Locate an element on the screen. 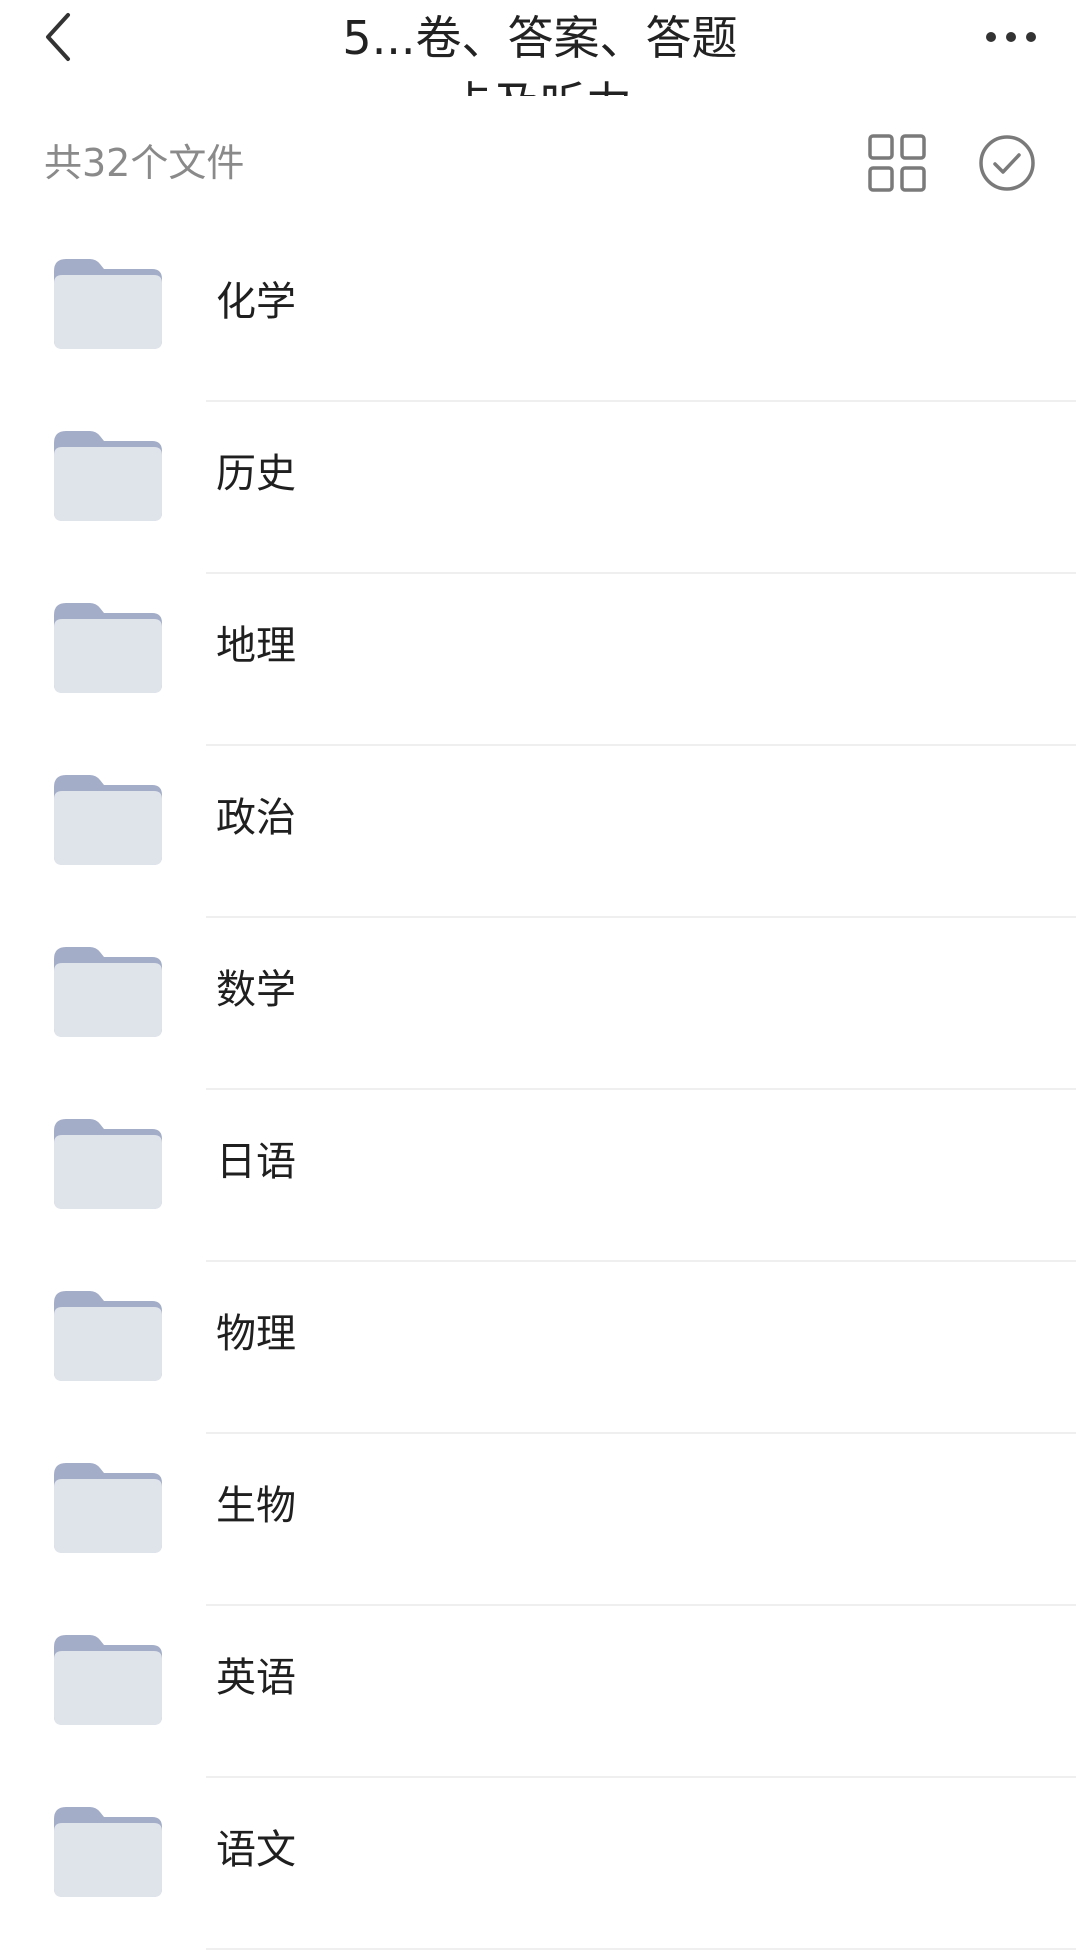  grid-view-icon is located at coordinates (897, 163).